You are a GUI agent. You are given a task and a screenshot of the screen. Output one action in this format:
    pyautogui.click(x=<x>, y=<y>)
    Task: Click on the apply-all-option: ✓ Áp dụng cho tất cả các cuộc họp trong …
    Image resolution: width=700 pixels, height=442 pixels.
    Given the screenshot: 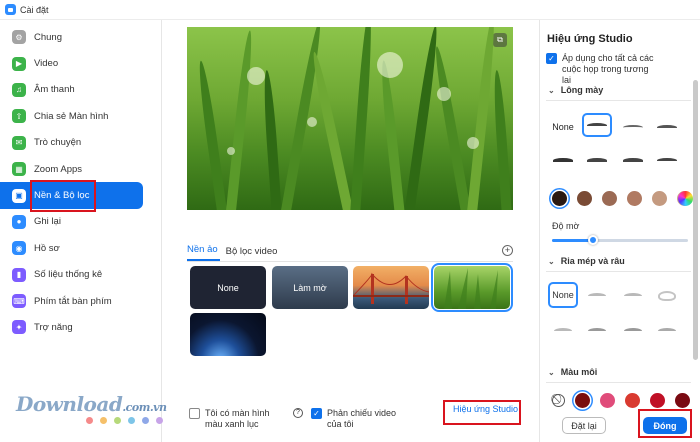 What is the action you would take?
    pyautogui.click(x=610, y=69)
    